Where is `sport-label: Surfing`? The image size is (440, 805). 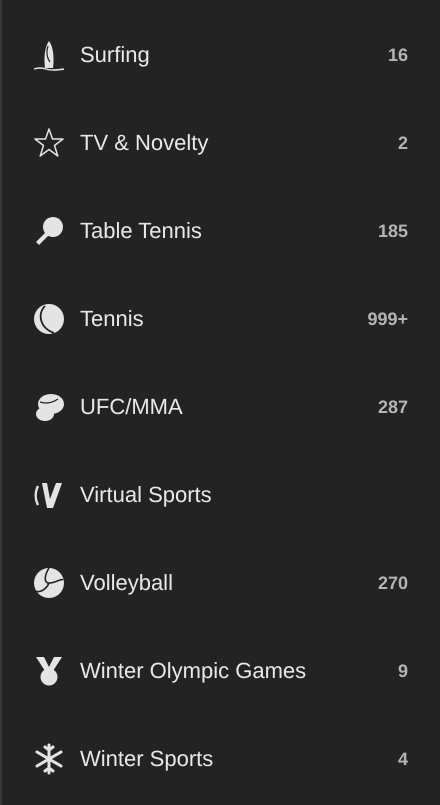
sport-label: Surfing is located at coordinates (115, 55).